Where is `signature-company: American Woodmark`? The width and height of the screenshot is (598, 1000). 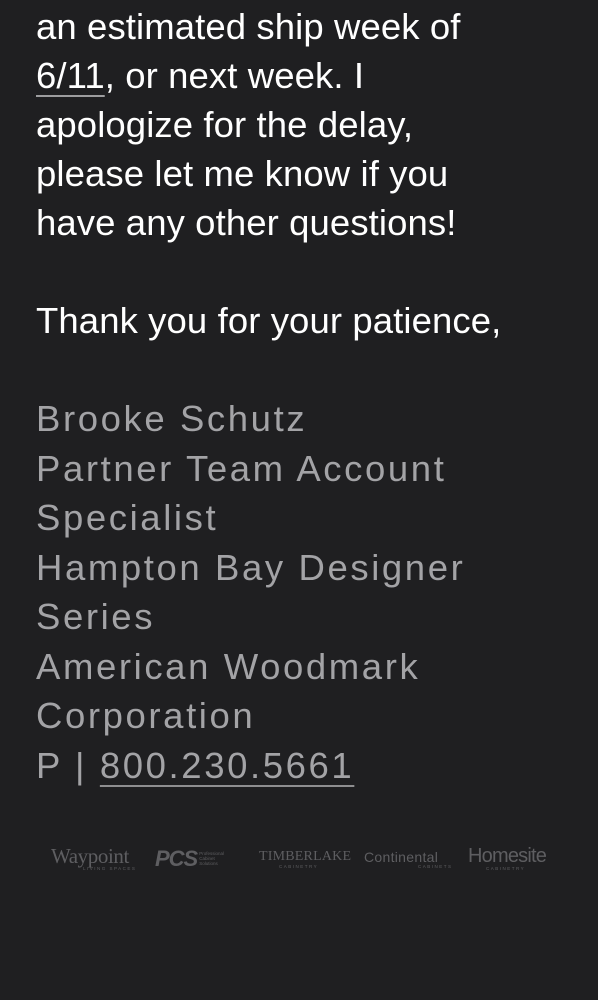
signature-company: American Woodmark is located at coordinates (228, 666).